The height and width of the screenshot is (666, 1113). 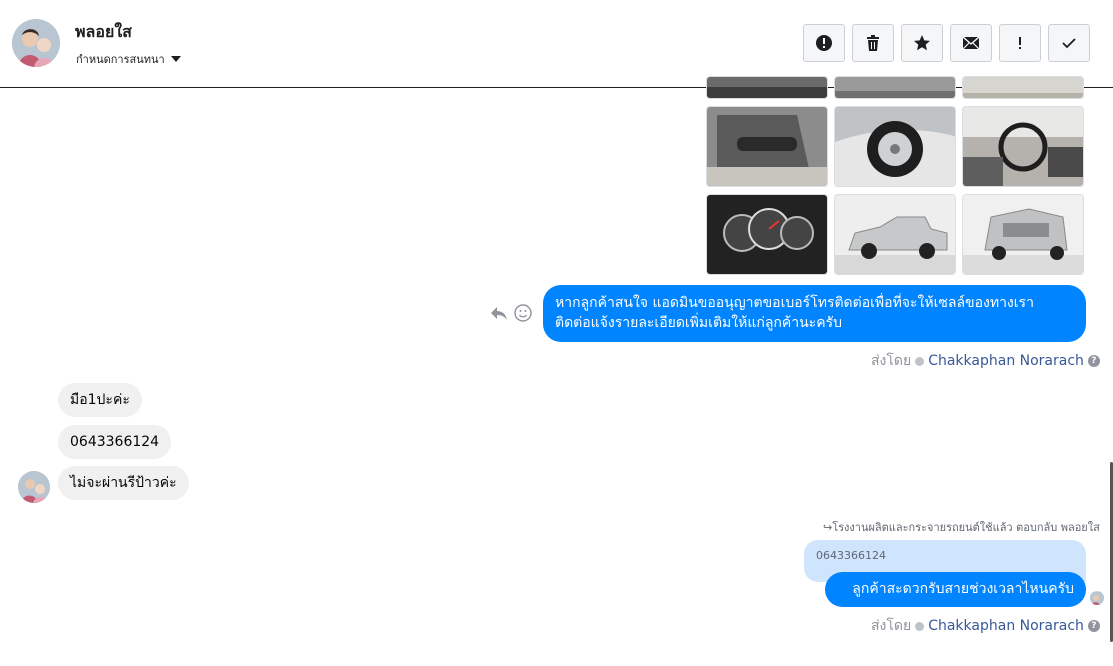 I want to click on trash-icon, so click(x=873, y=43).